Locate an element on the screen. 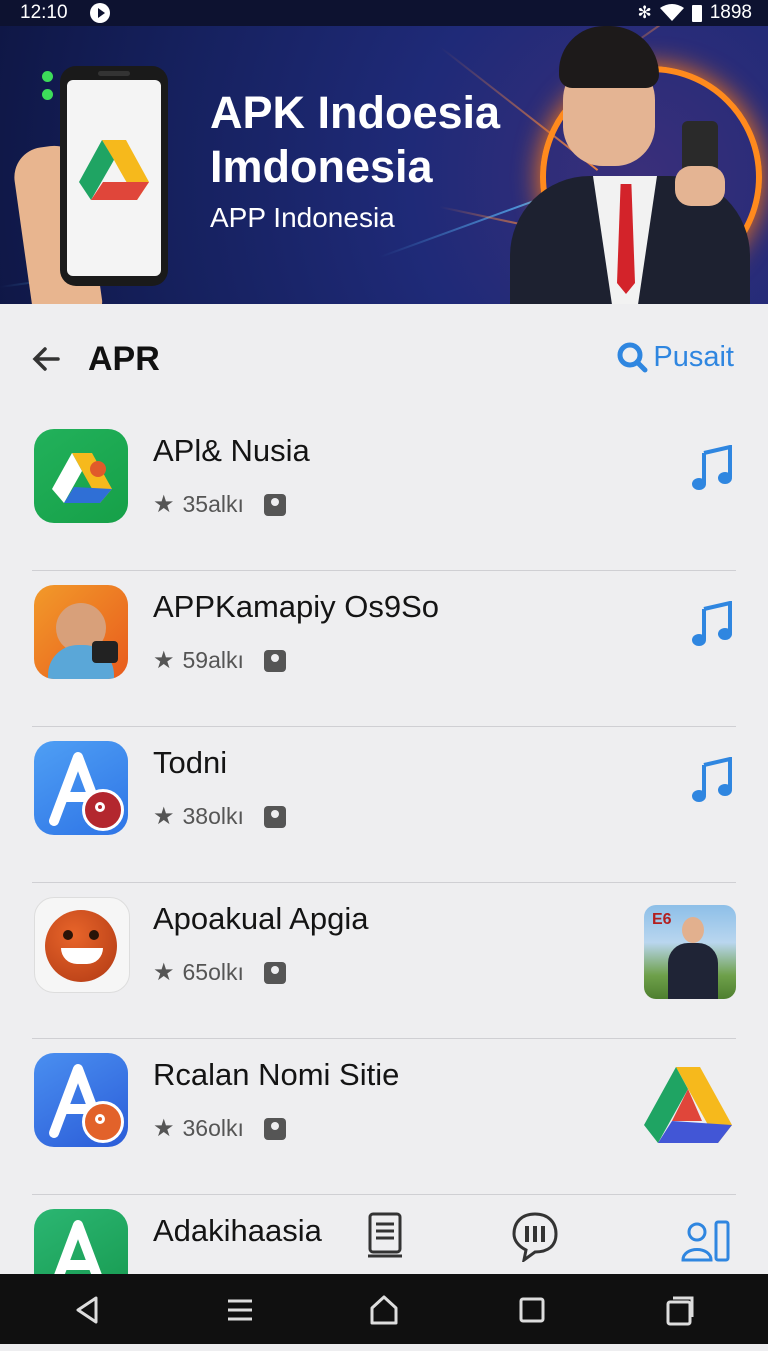 The image size is (768, 1351). banner-subtitle: APP Indonesia is located at coordinates (302, 217).